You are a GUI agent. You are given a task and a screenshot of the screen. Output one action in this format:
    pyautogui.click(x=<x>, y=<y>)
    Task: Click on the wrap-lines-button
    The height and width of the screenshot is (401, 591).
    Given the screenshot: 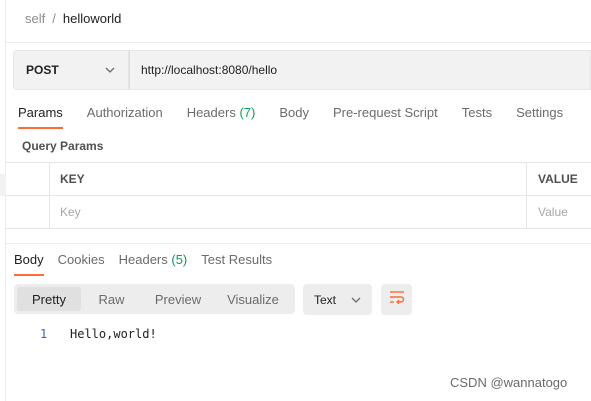 What is the action you would take?
    pyautogui.click(x=396, y=299)
    